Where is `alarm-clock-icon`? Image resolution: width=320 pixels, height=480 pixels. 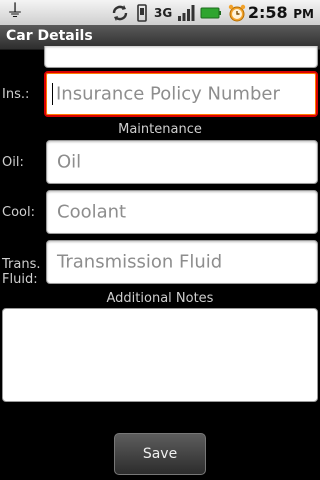
alarm-clock-icon is located at coordinates (237, 13).